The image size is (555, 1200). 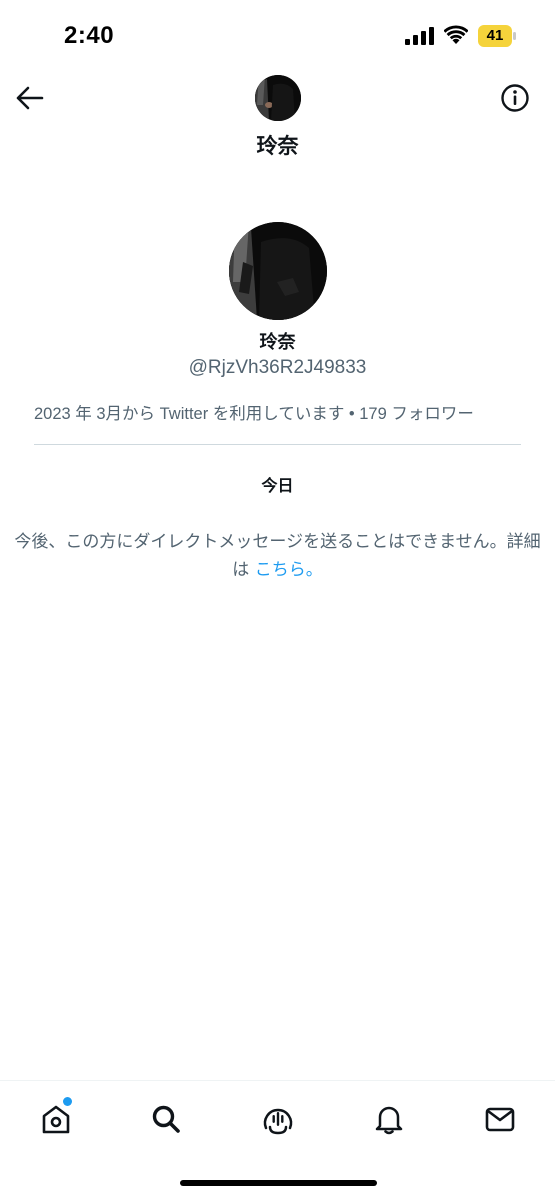 I want to click on nav-spaces, so click(x=278, y=1119).